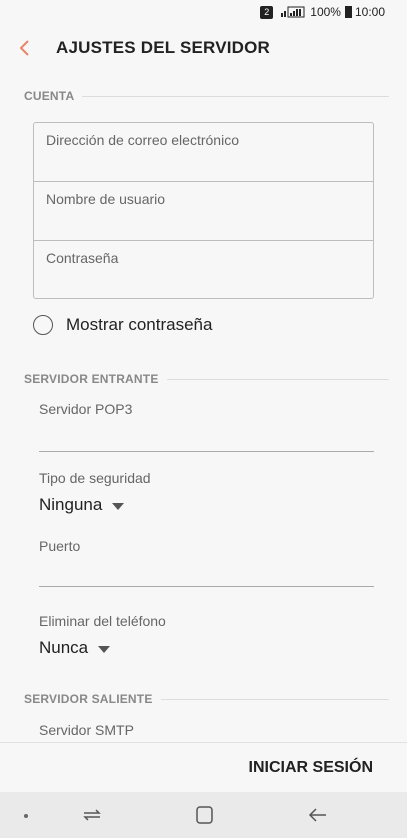  What do you see at coordinates (92, 815) in the screenshot?
I see `recent-apps-icon` at bounding box center [92, 815].